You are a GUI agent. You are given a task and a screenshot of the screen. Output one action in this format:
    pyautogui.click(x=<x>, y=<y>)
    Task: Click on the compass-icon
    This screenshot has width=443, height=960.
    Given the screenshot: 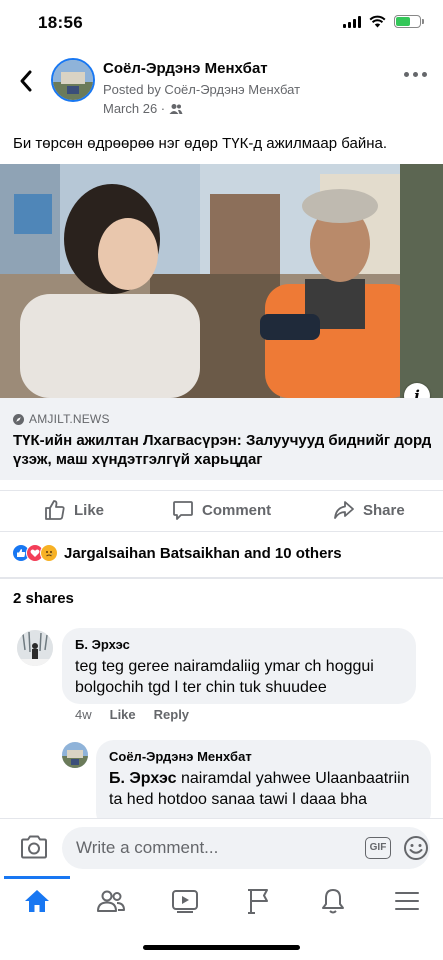 What is the action you would take?
    pyautogui.click(x=18, y=419)
    